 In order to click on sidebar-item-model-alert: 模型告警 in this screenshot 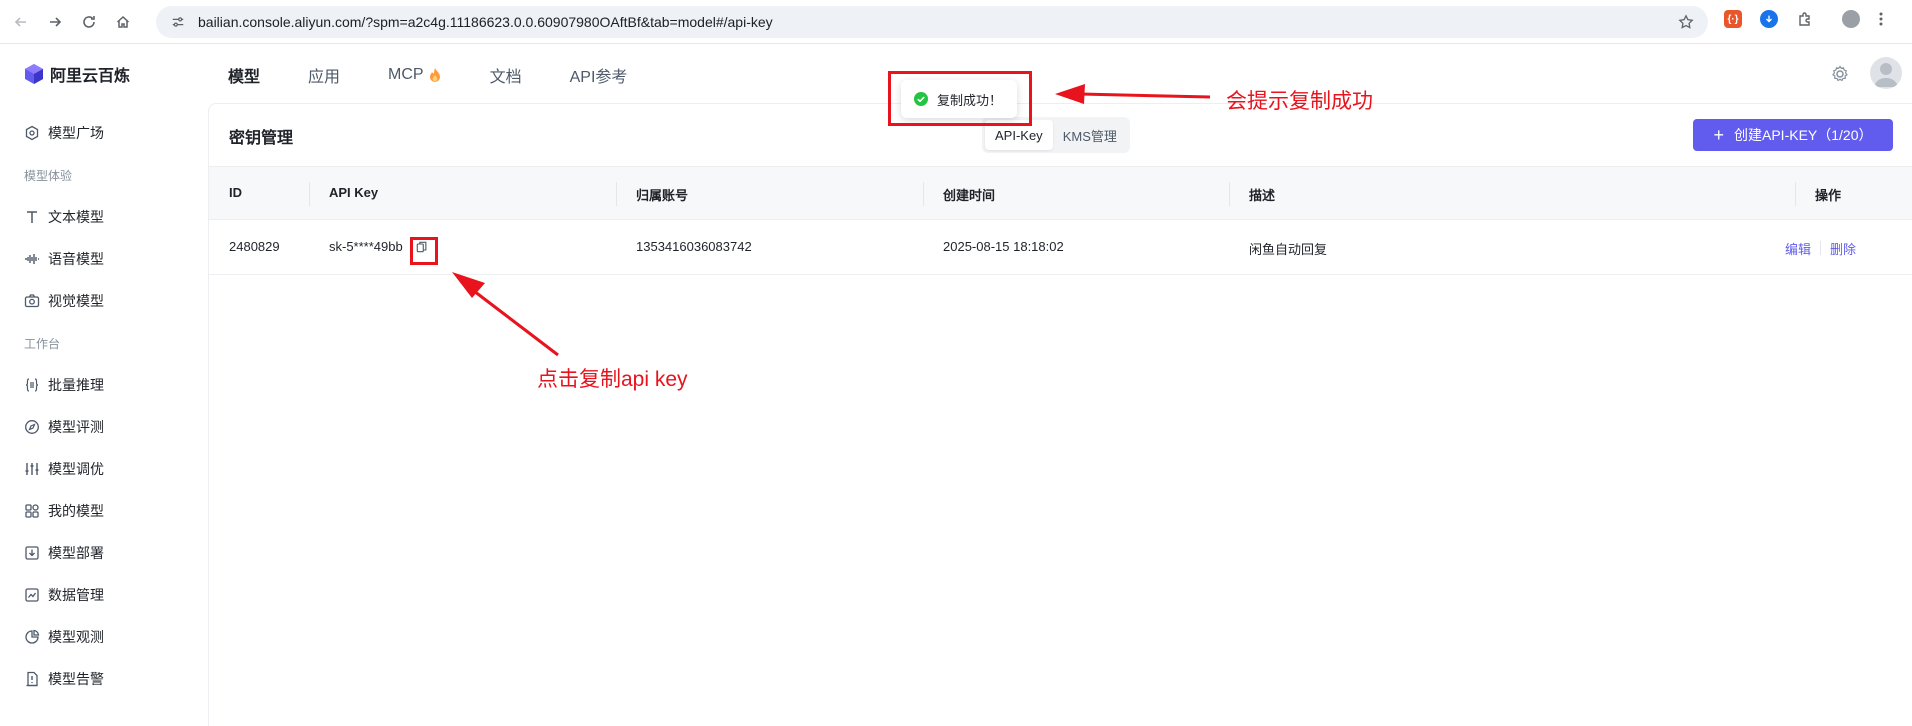, I will do `click(64, 679)`.